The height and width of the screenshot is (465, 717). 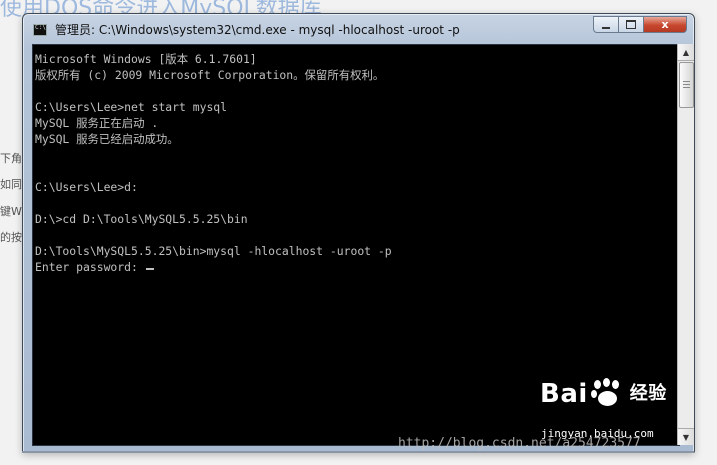 I want to click on scroll-down-arrow-icon: ▼, so click(x=686, y=436).